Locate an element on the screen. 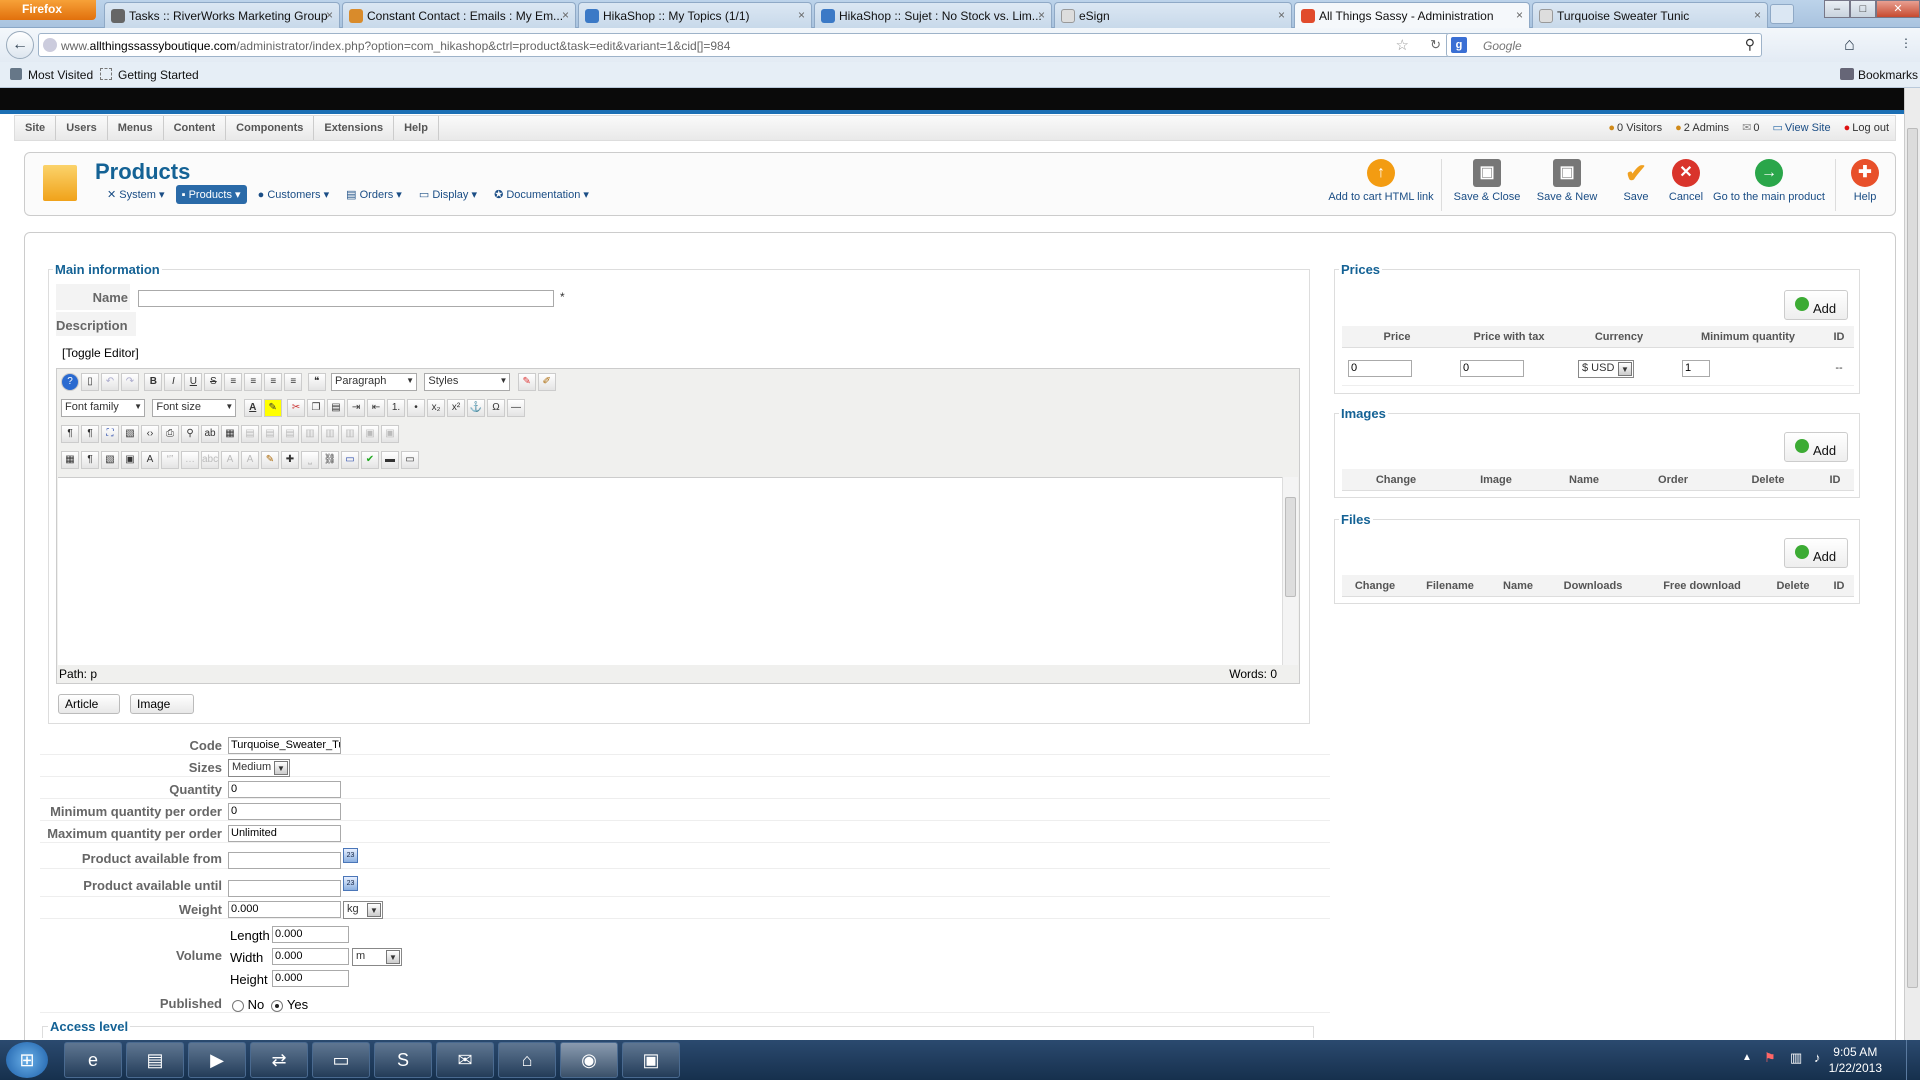 Image resolution: width=1920 pixels, height=1080 pixels. submenu-products: ▪ Products ▾ is located at coordinates (211, 194).